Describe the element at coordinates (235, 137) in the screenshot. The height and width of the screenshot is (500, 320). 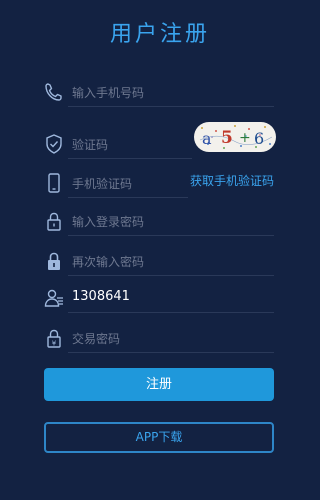
I see `captcha-image: a 5 + 6` at that location.